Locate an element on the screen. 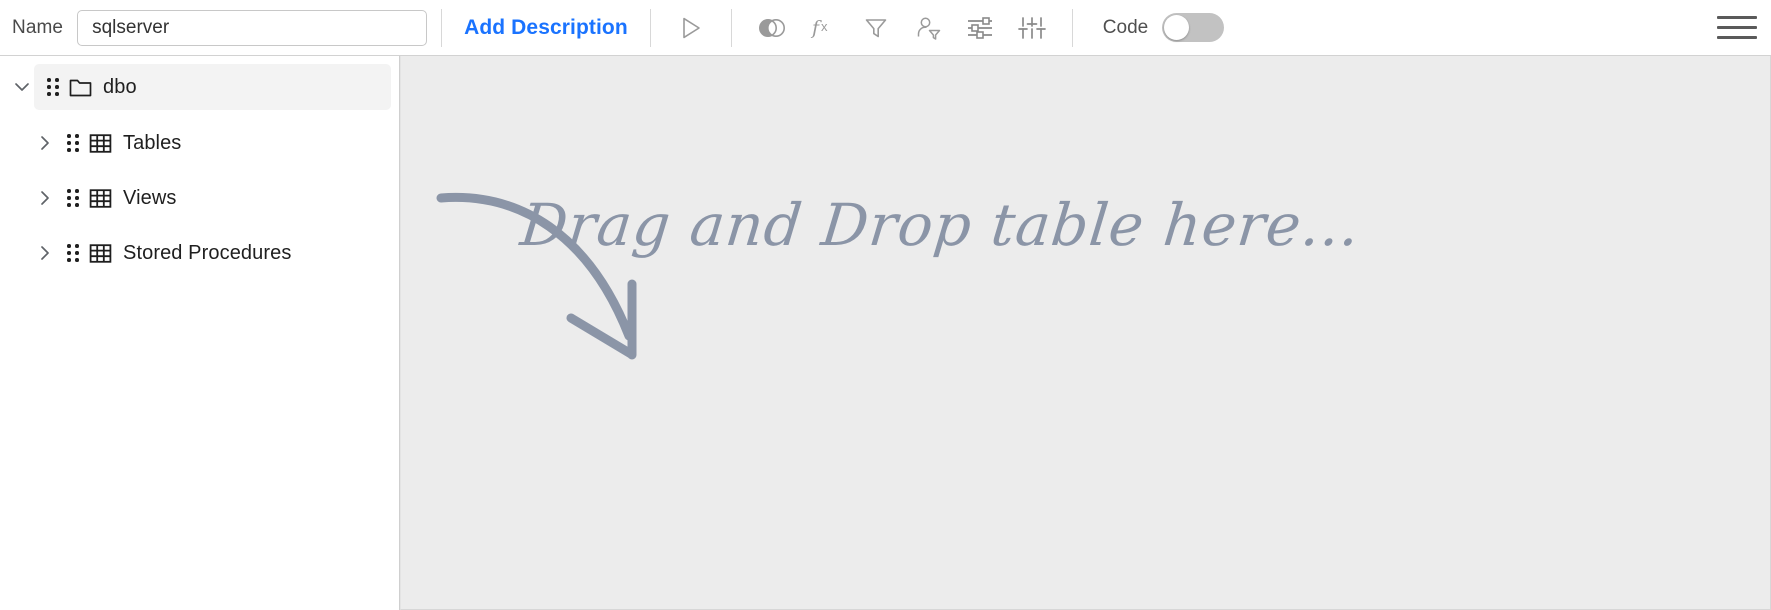 The height and width of the screenshot is (610, 1771). sidebar-item-tables: Tables is located at coordinates (209, 143).